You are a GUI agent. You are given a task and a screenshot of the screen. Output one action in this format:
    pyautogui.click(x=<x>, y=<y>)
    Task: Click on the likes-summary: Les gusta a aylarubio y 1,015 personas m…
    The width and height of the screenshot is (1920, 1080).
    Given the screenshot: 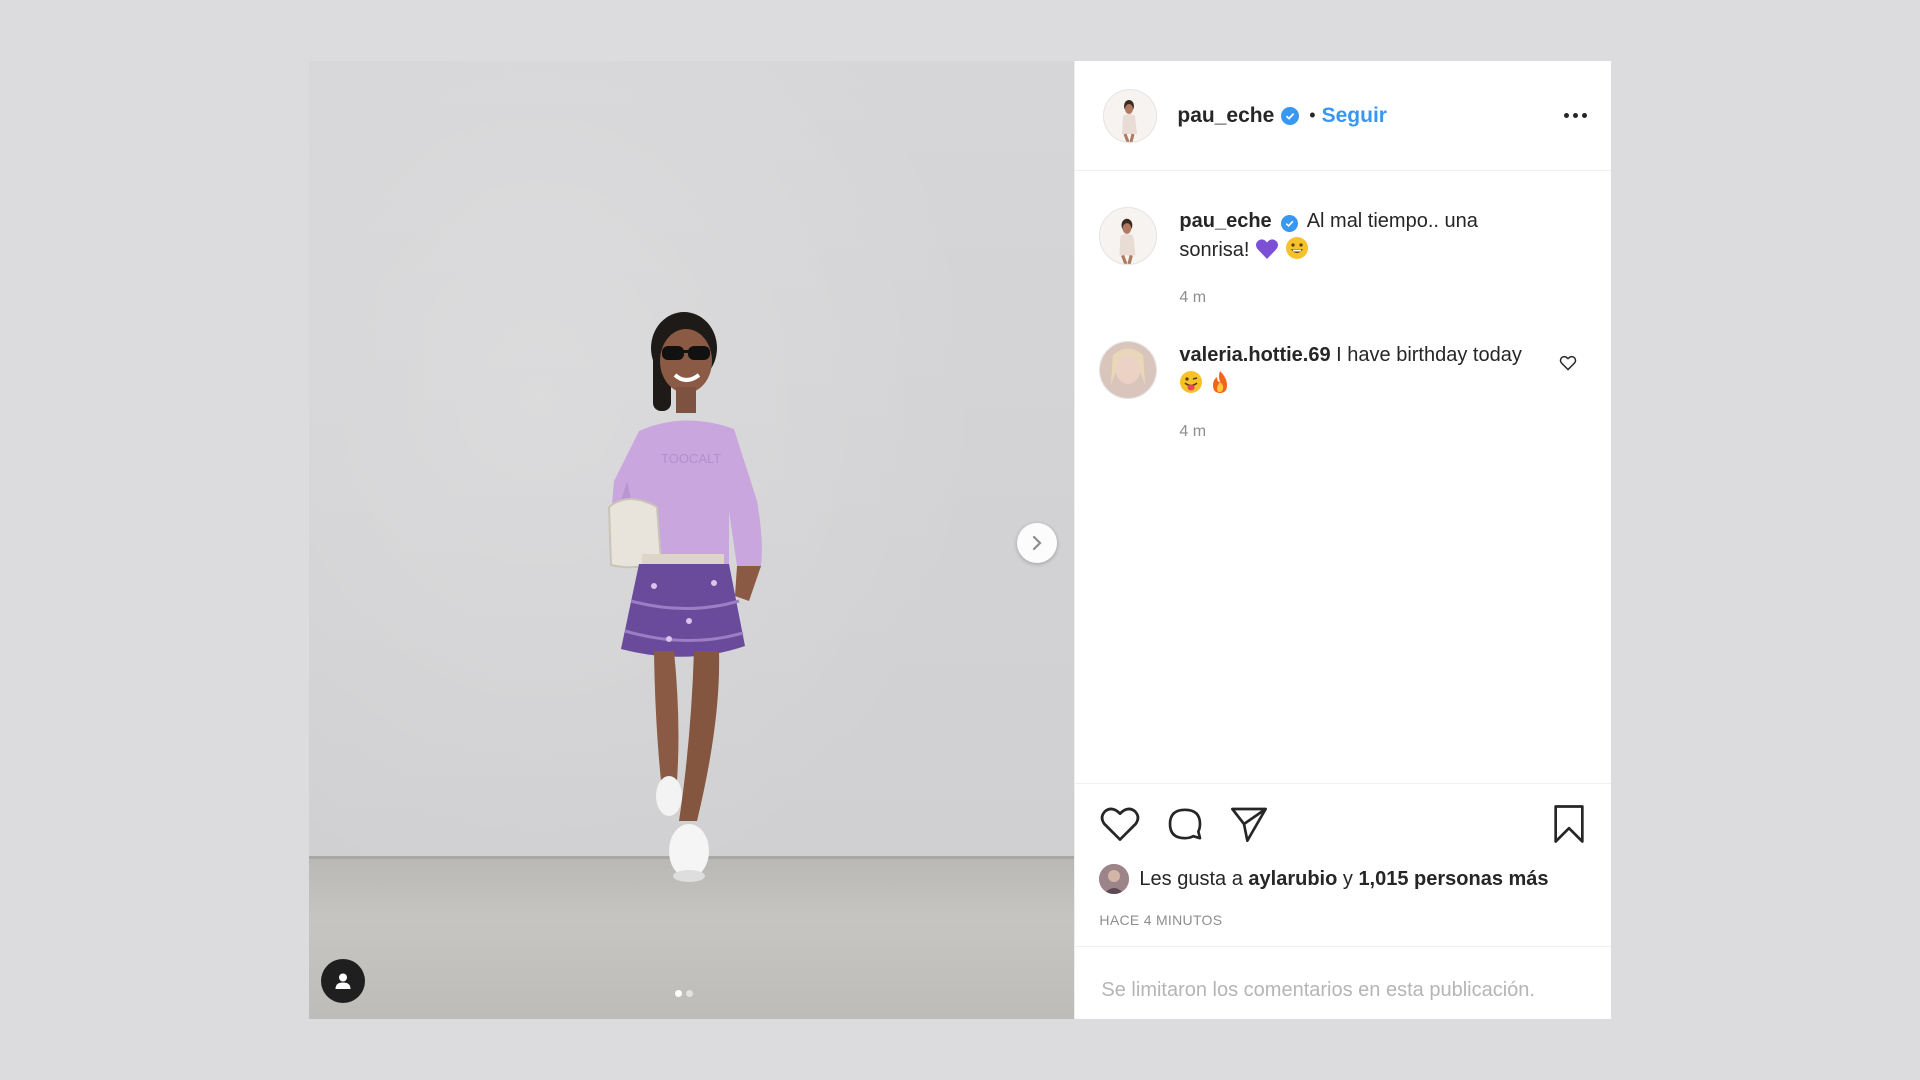 What is the action you would take?
    pyautogui.click(x=1343, y=879)
    